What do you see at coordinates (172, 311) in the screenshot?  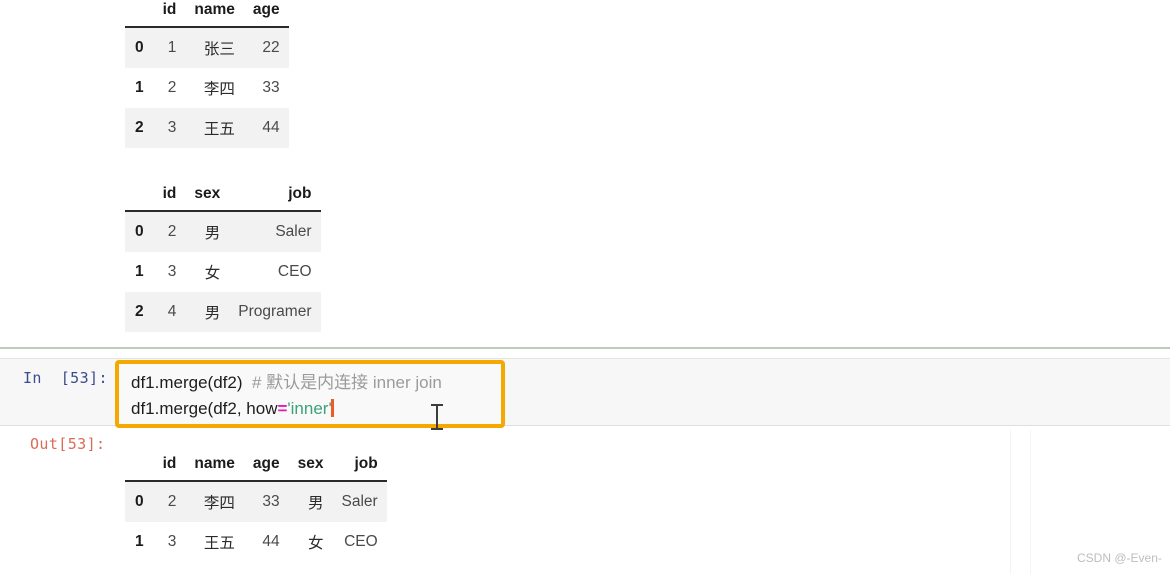 I see `table-cell: 4` at bounding box center [172, 311].